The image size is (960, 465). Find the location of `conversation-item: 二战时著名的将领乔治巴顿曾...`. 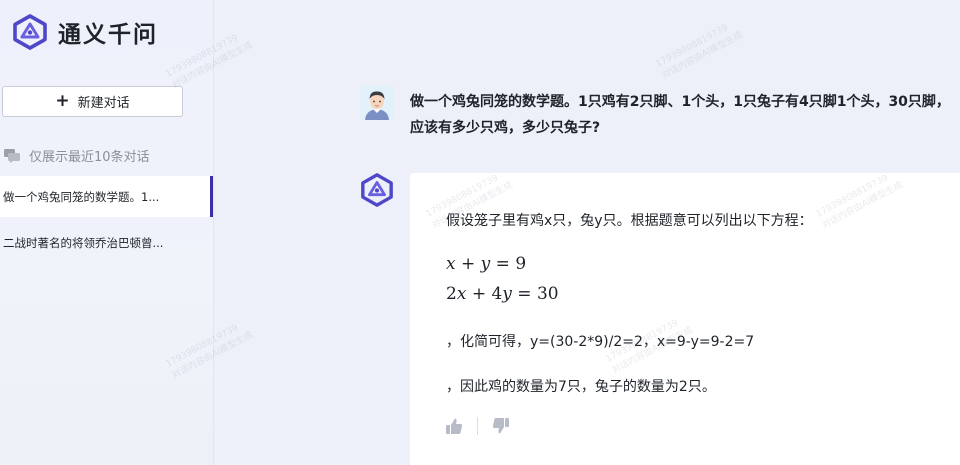

conversation-item: 二战时著名的将领乔治巴顿曾... is located at coordinates (106, 242).